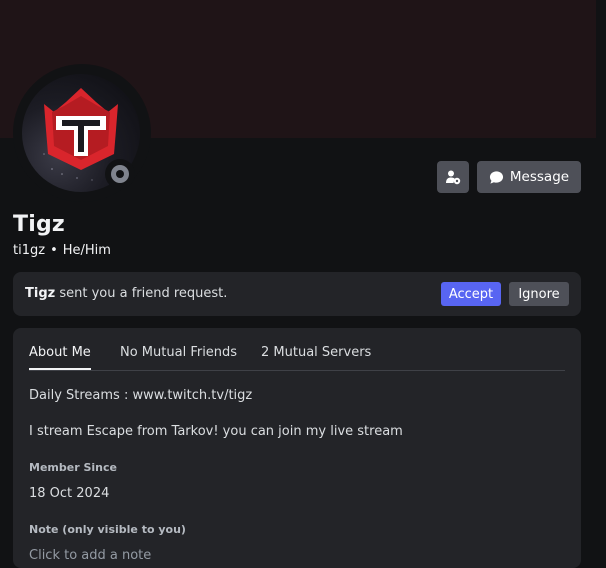 Image resolution: width=606 pixels, height=568 pixels. Describe the element at coordinates (107, 529) in the screenshot. I see `note-label: Note (only visible to you)` at that location.